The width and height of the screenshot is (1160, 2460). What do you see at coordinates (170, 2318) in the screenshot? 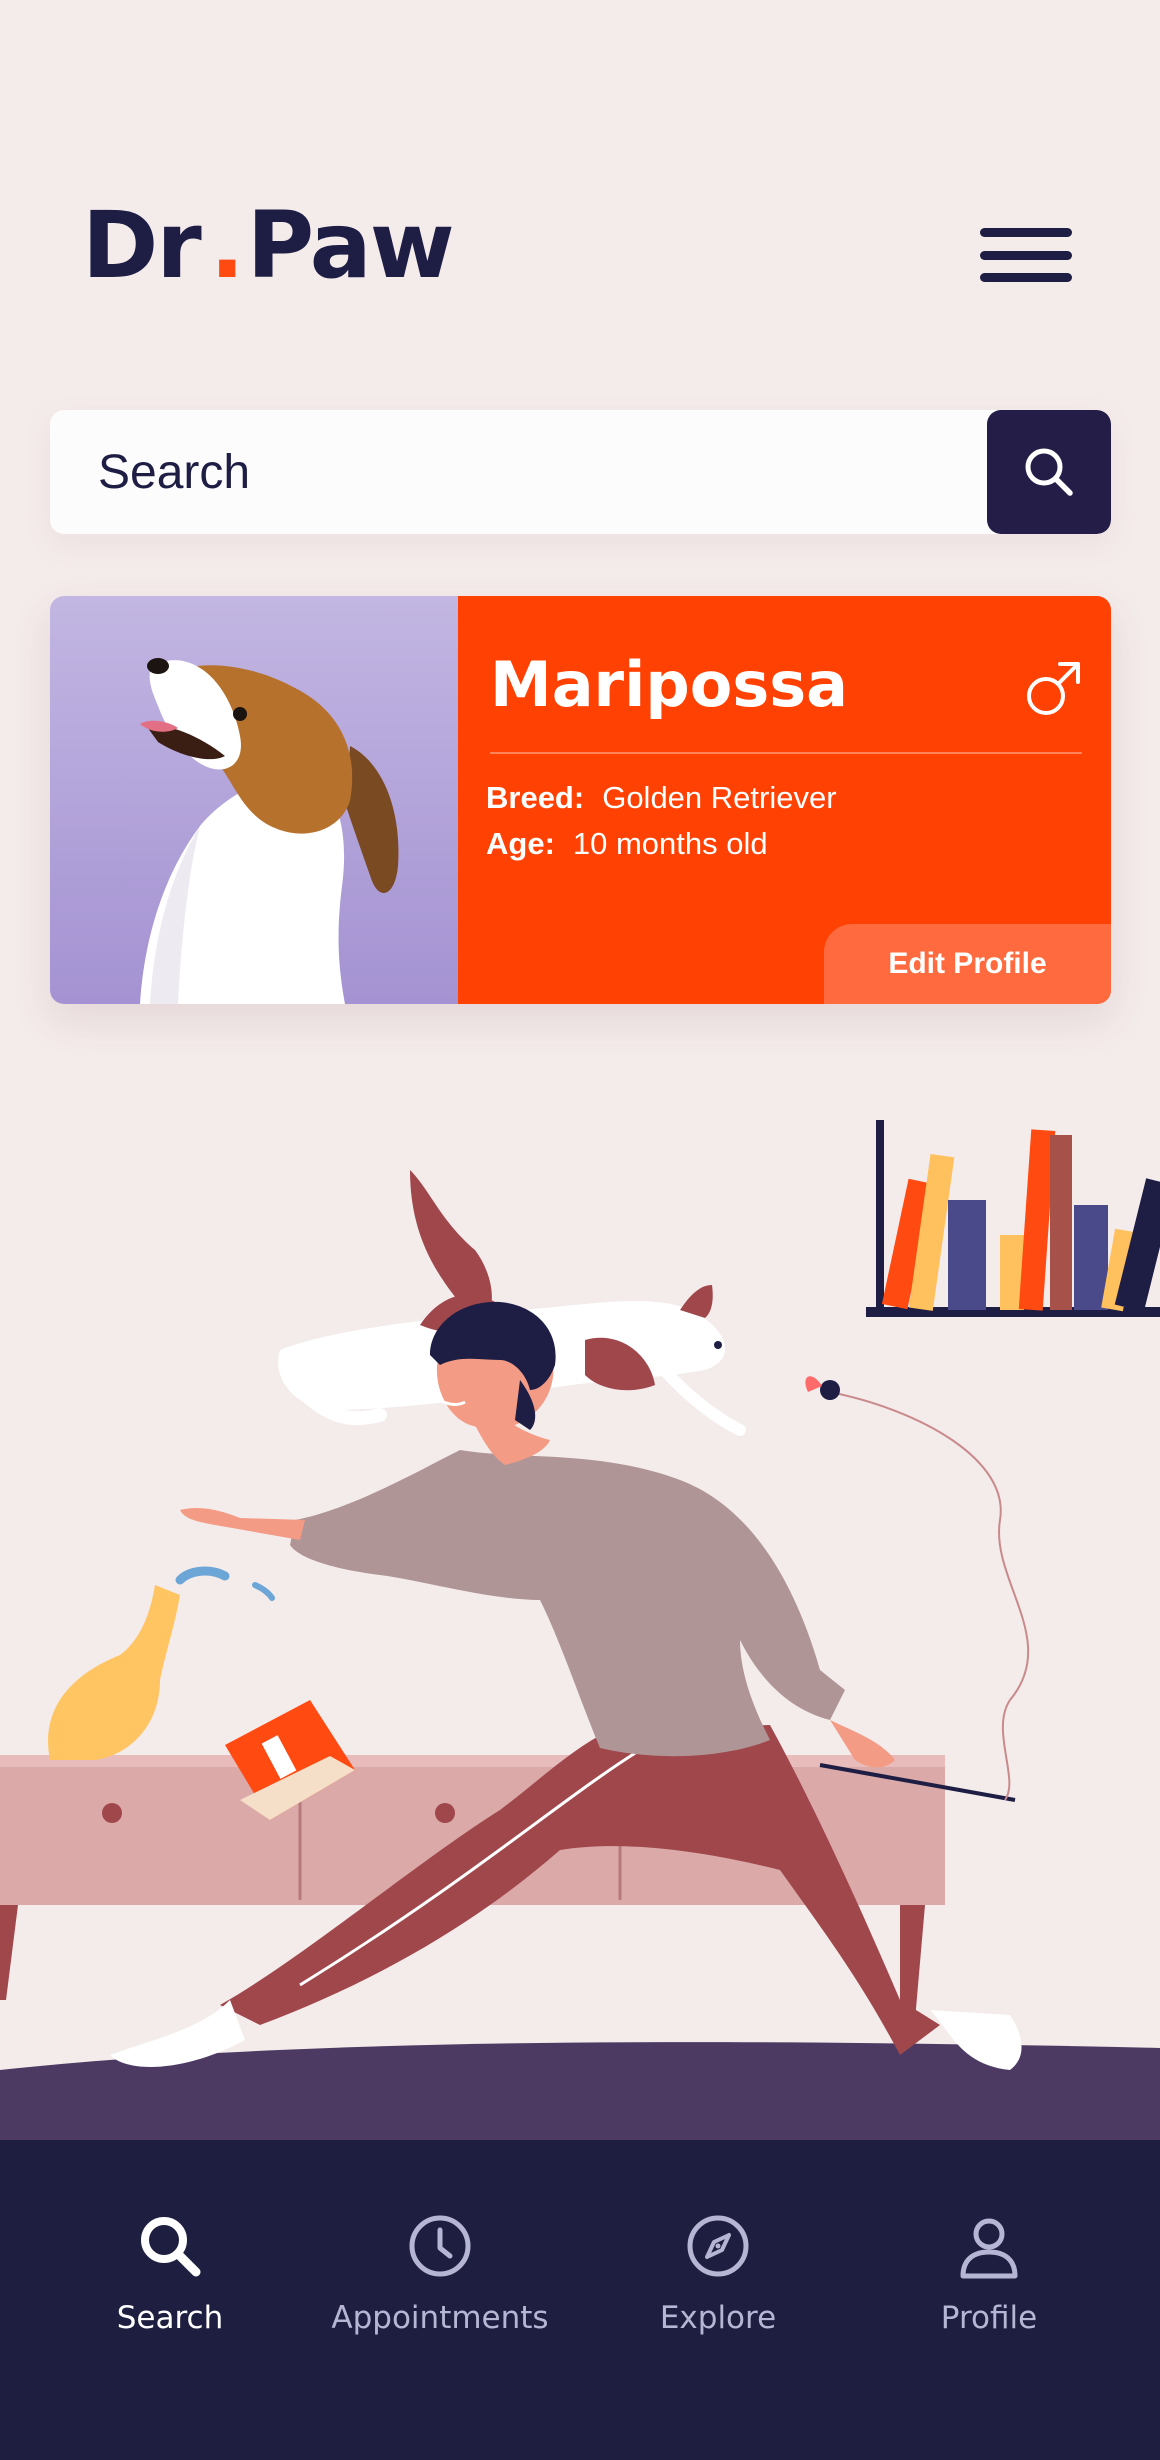
I see `nav-label: Search` at bounding box center [170, 2318].